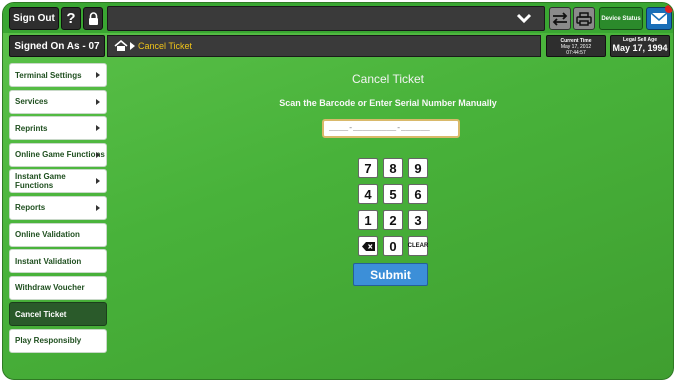 This screenshot has width=676, height=382. I want to click on breadcrumb-current: Cancel Ticket, so click(165, 46).